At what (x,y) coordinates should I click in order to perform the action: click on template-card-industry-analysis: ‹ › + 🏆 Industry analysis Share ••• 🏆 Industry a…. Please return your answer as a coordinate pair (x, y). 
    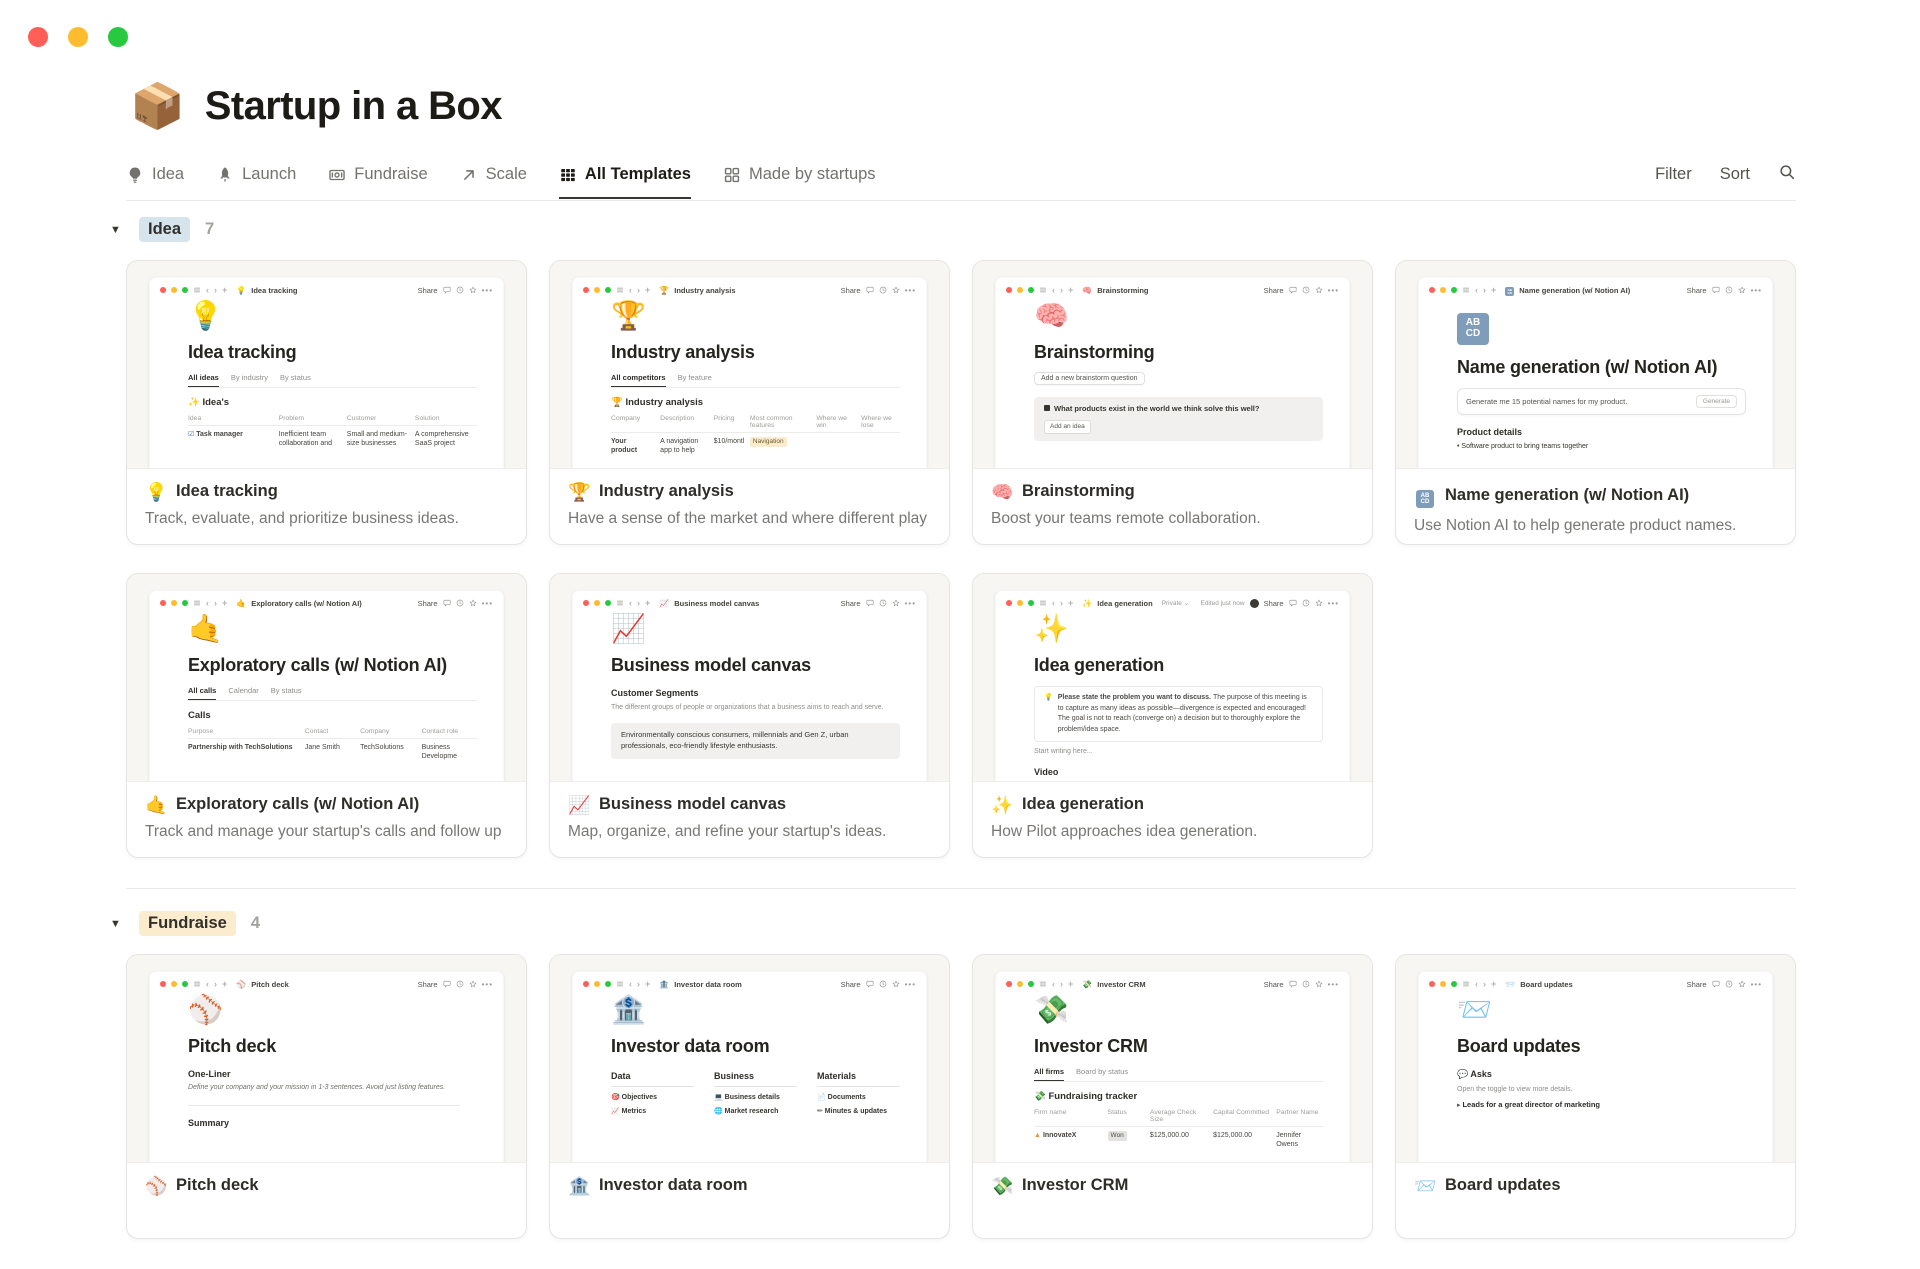
    Looking at the image, I should click on (749, 402).